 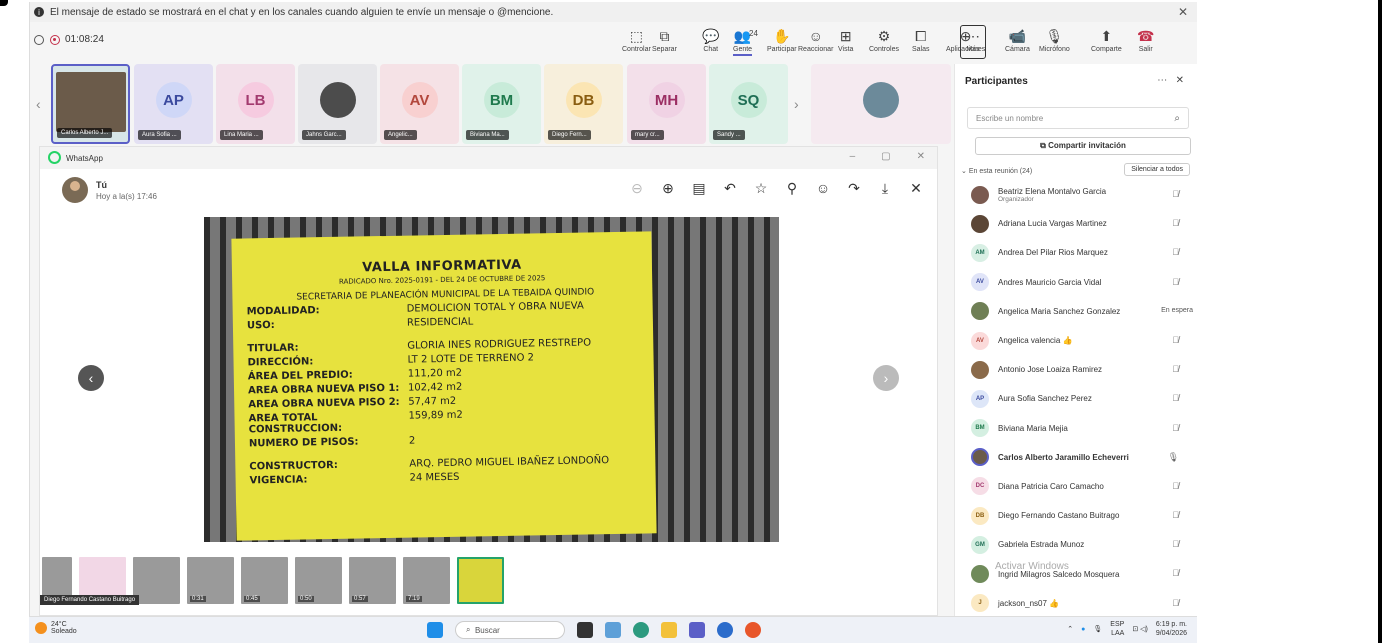 I want to click on media-thumbnail: 0:31, so click(x=210, y=580).